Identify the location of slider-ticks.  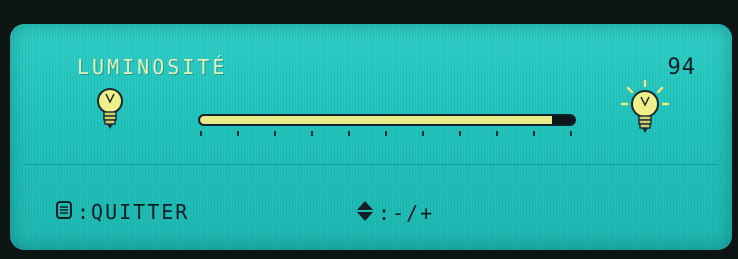
(387, 135).